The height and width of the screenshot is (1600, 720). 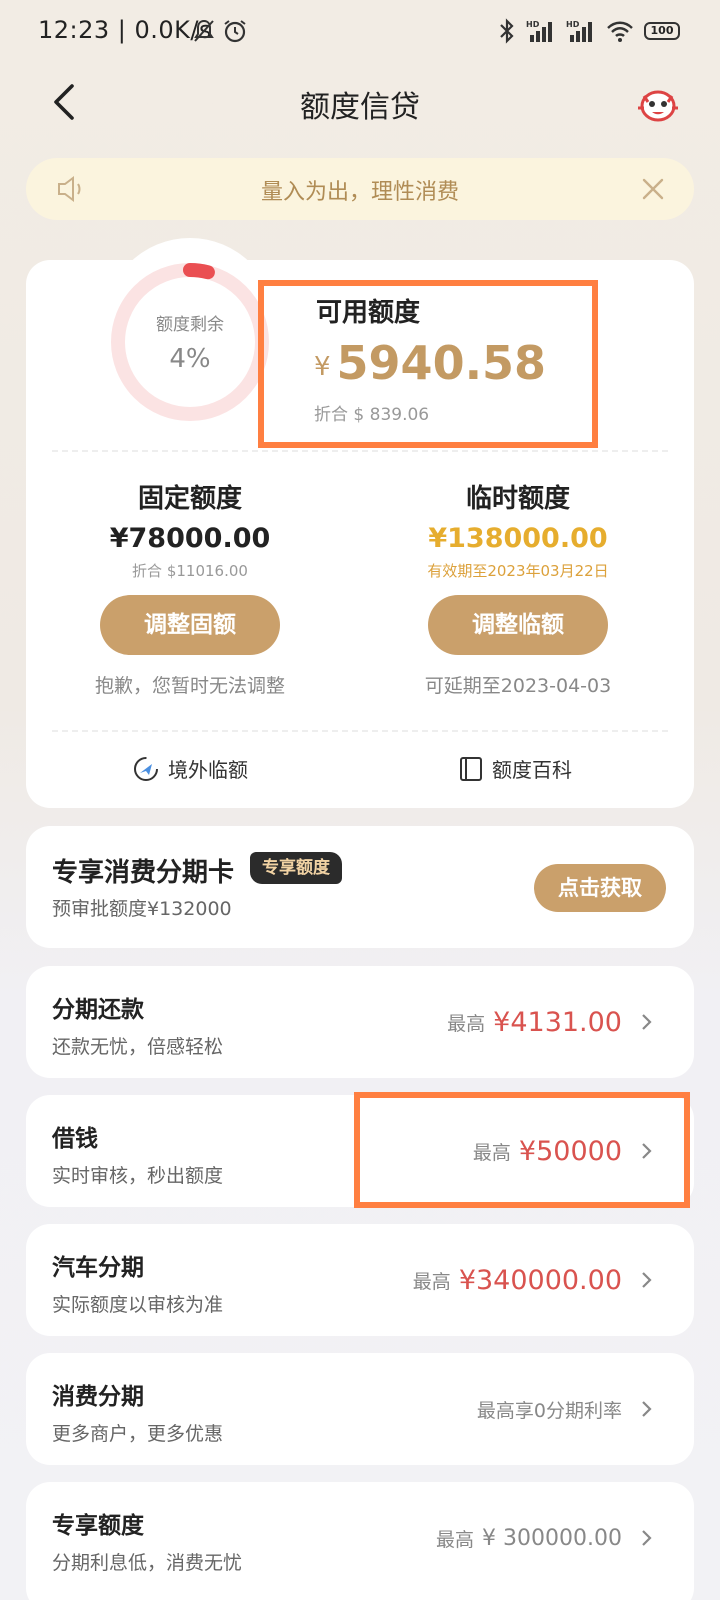 What do you see at coordinates (98, 1397) in the screenshot?
I see `list-item-title: 消费分期` at bounding box center [98, 1397].